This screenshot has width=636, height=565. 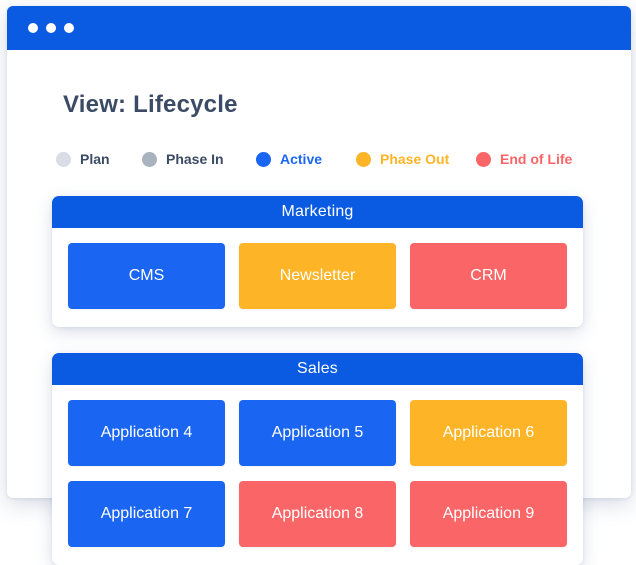 I want to click on phase-out-dot-icon, so click(x=363, y=159).